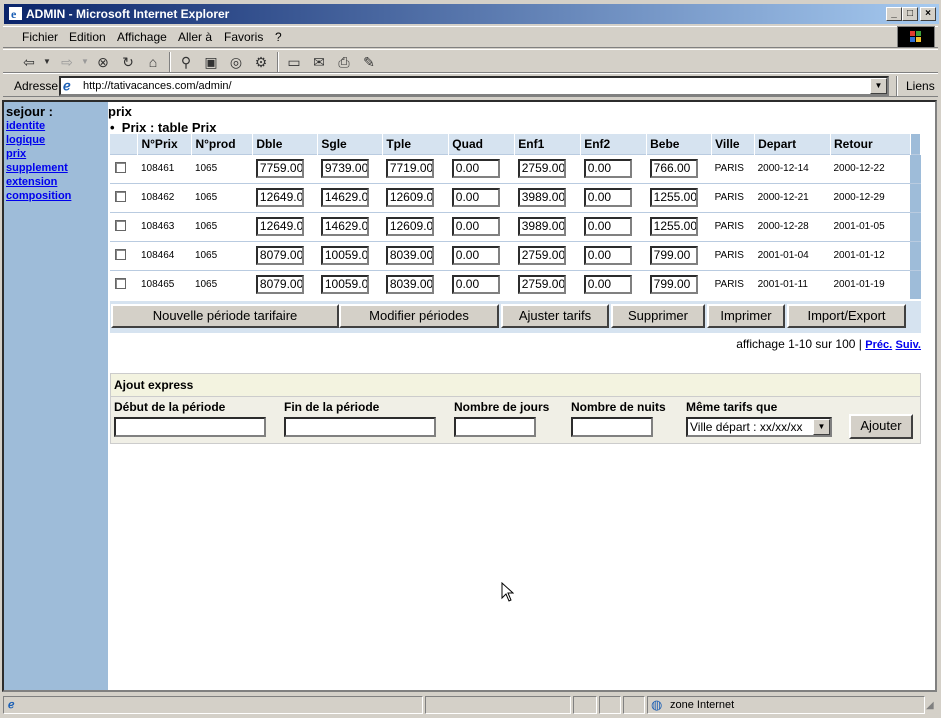 Image resolution: width=941 pixels, height=718 pixels. Describe the element at coordinates (612, 427) in the screenshot. I see `nights-input` at that location.